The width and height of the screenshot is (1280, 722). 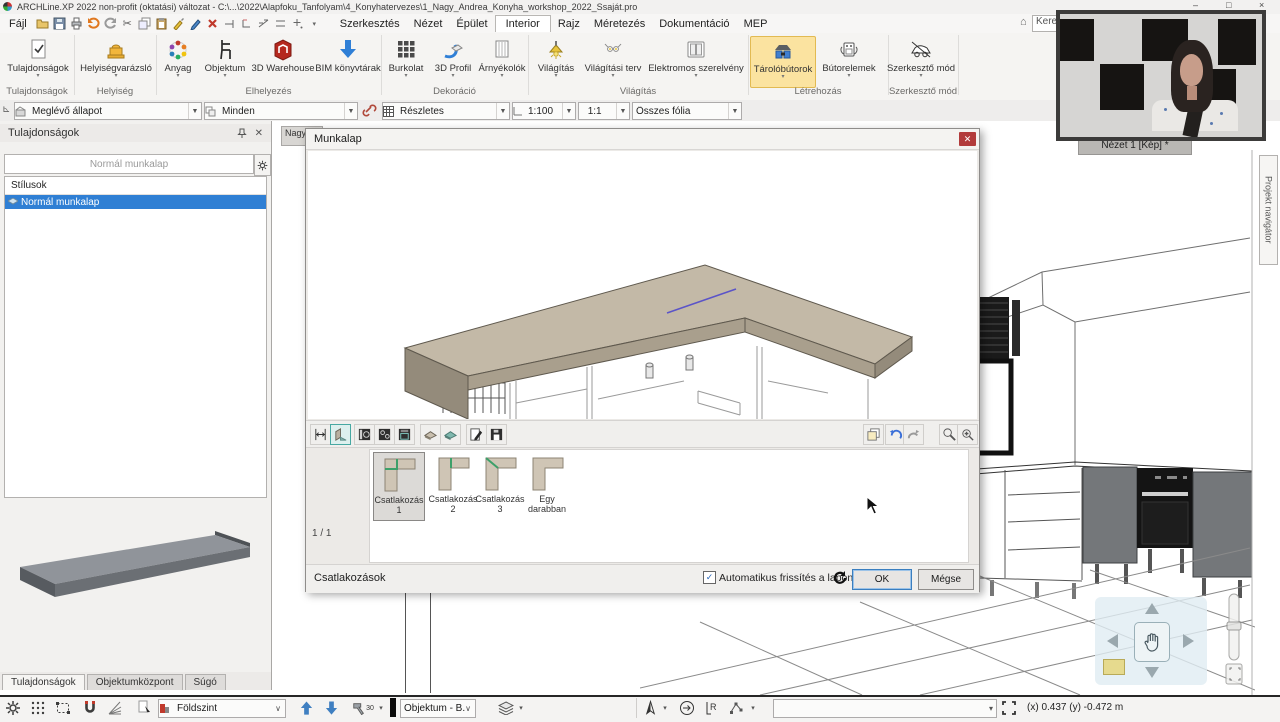 I want to click on pan-right-icon, so click(x=1188, y=641).